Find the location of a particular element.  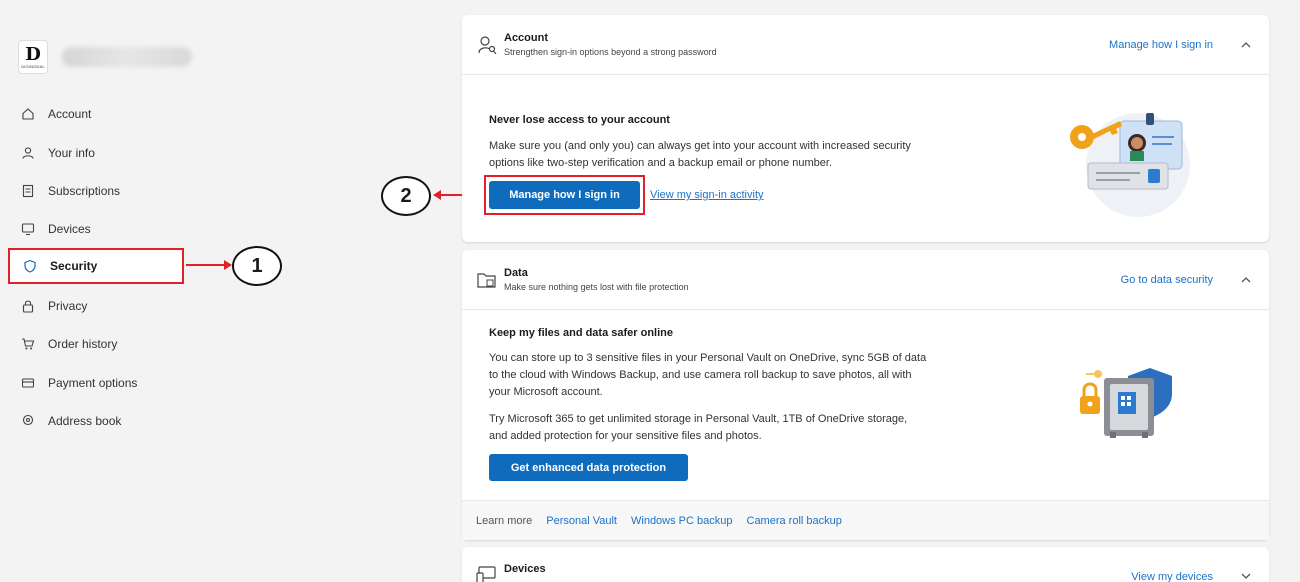

profile-logo: D DIGINODAL is located at coordinates (33, 57).